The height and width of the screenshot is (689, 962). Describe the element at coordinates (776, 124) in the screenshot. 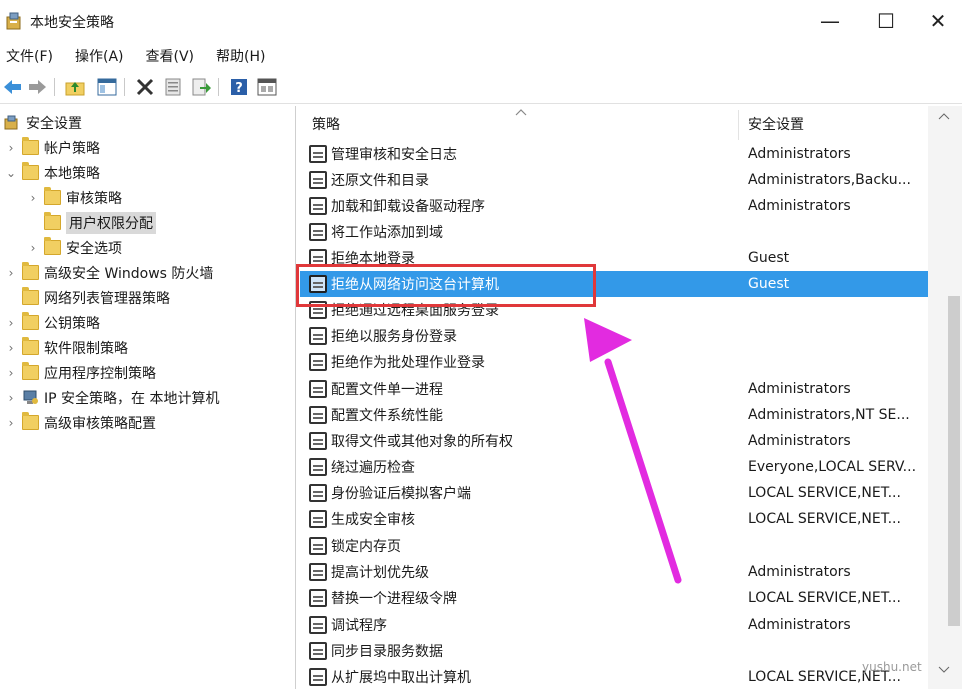

I see `column-header-setting: 安全设置` at that location.